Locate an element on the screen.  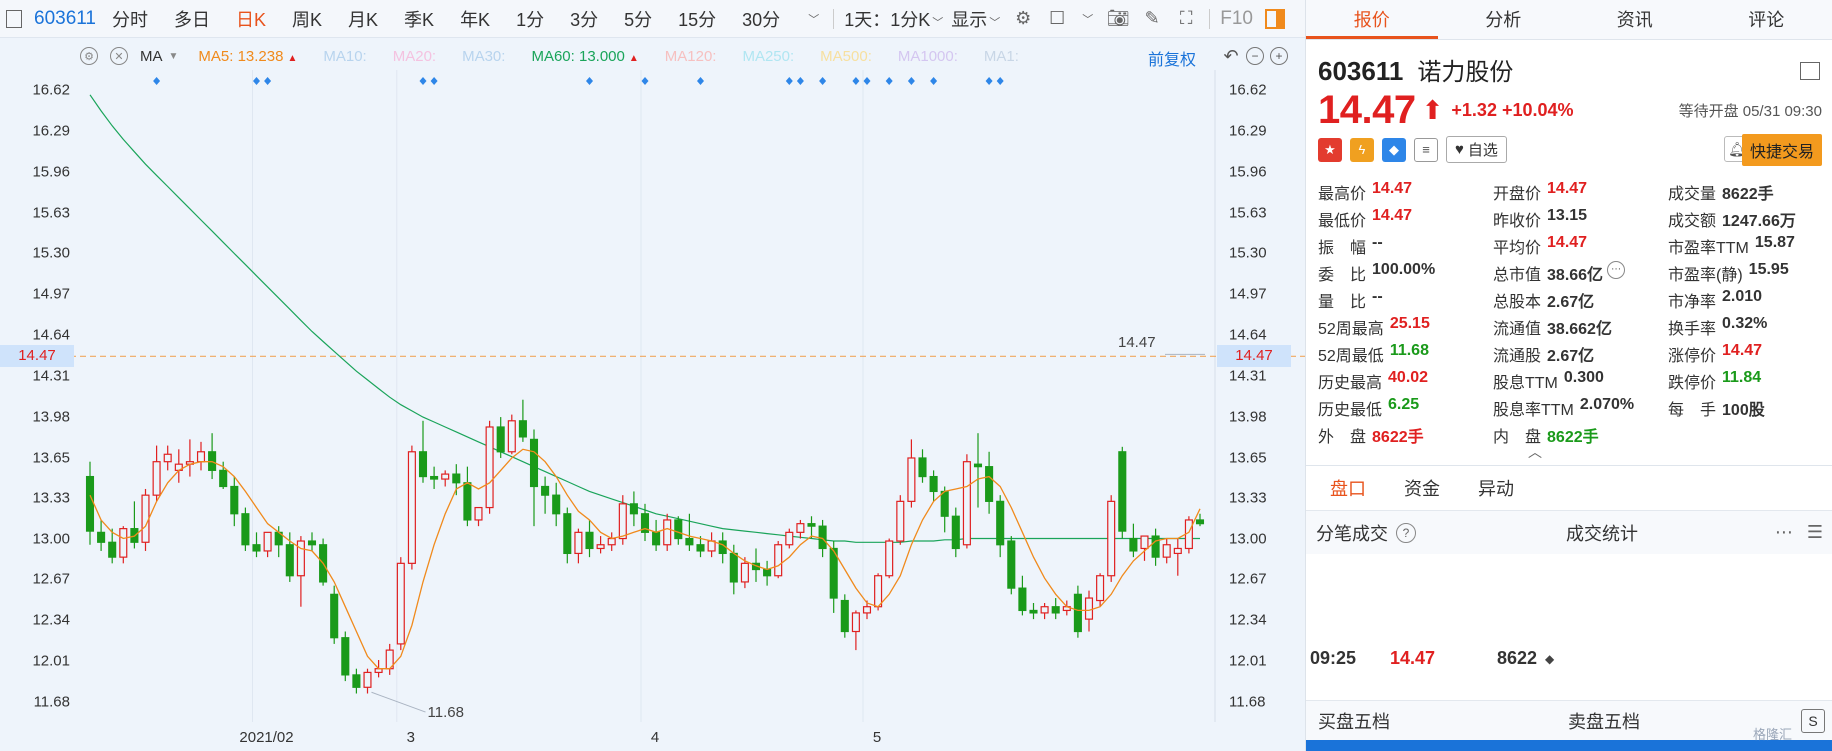
ma-selector-chevron-icon: ▼ is located at coordinates (174, 56).